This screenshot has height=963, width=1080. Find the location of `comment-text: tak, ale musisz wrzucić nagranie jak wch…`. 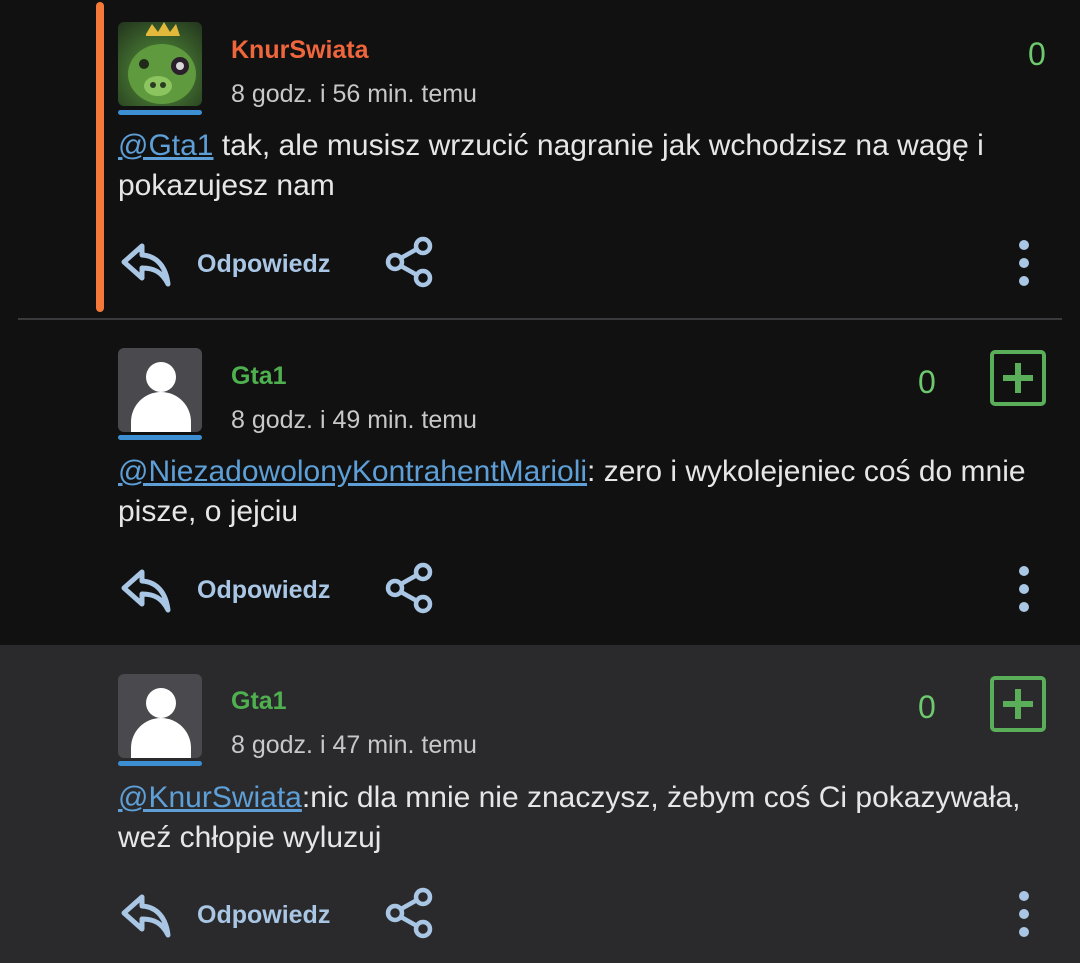

comment-text: tak, ale musisz wrzucić nagranie jak wch… is located at coordinates (551, 165).